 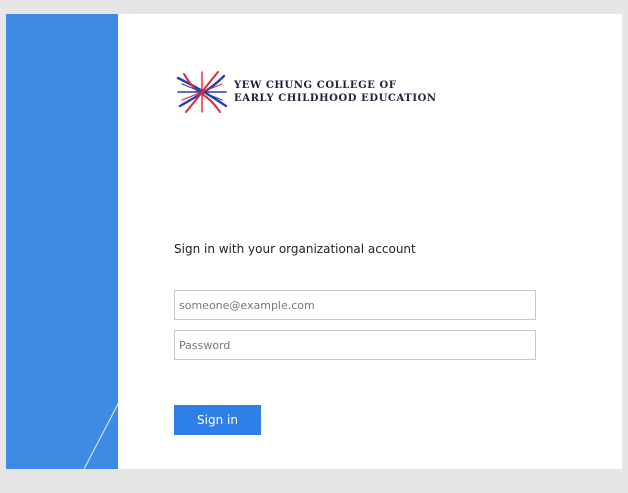 I want to click on sign-in-button: Sign in, so click(x=217, y=420).